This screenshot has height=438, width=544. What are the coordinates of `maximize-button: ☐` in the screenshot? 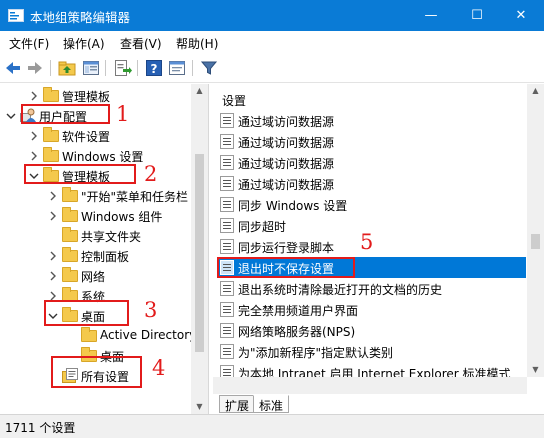 It's located at (477, 15).